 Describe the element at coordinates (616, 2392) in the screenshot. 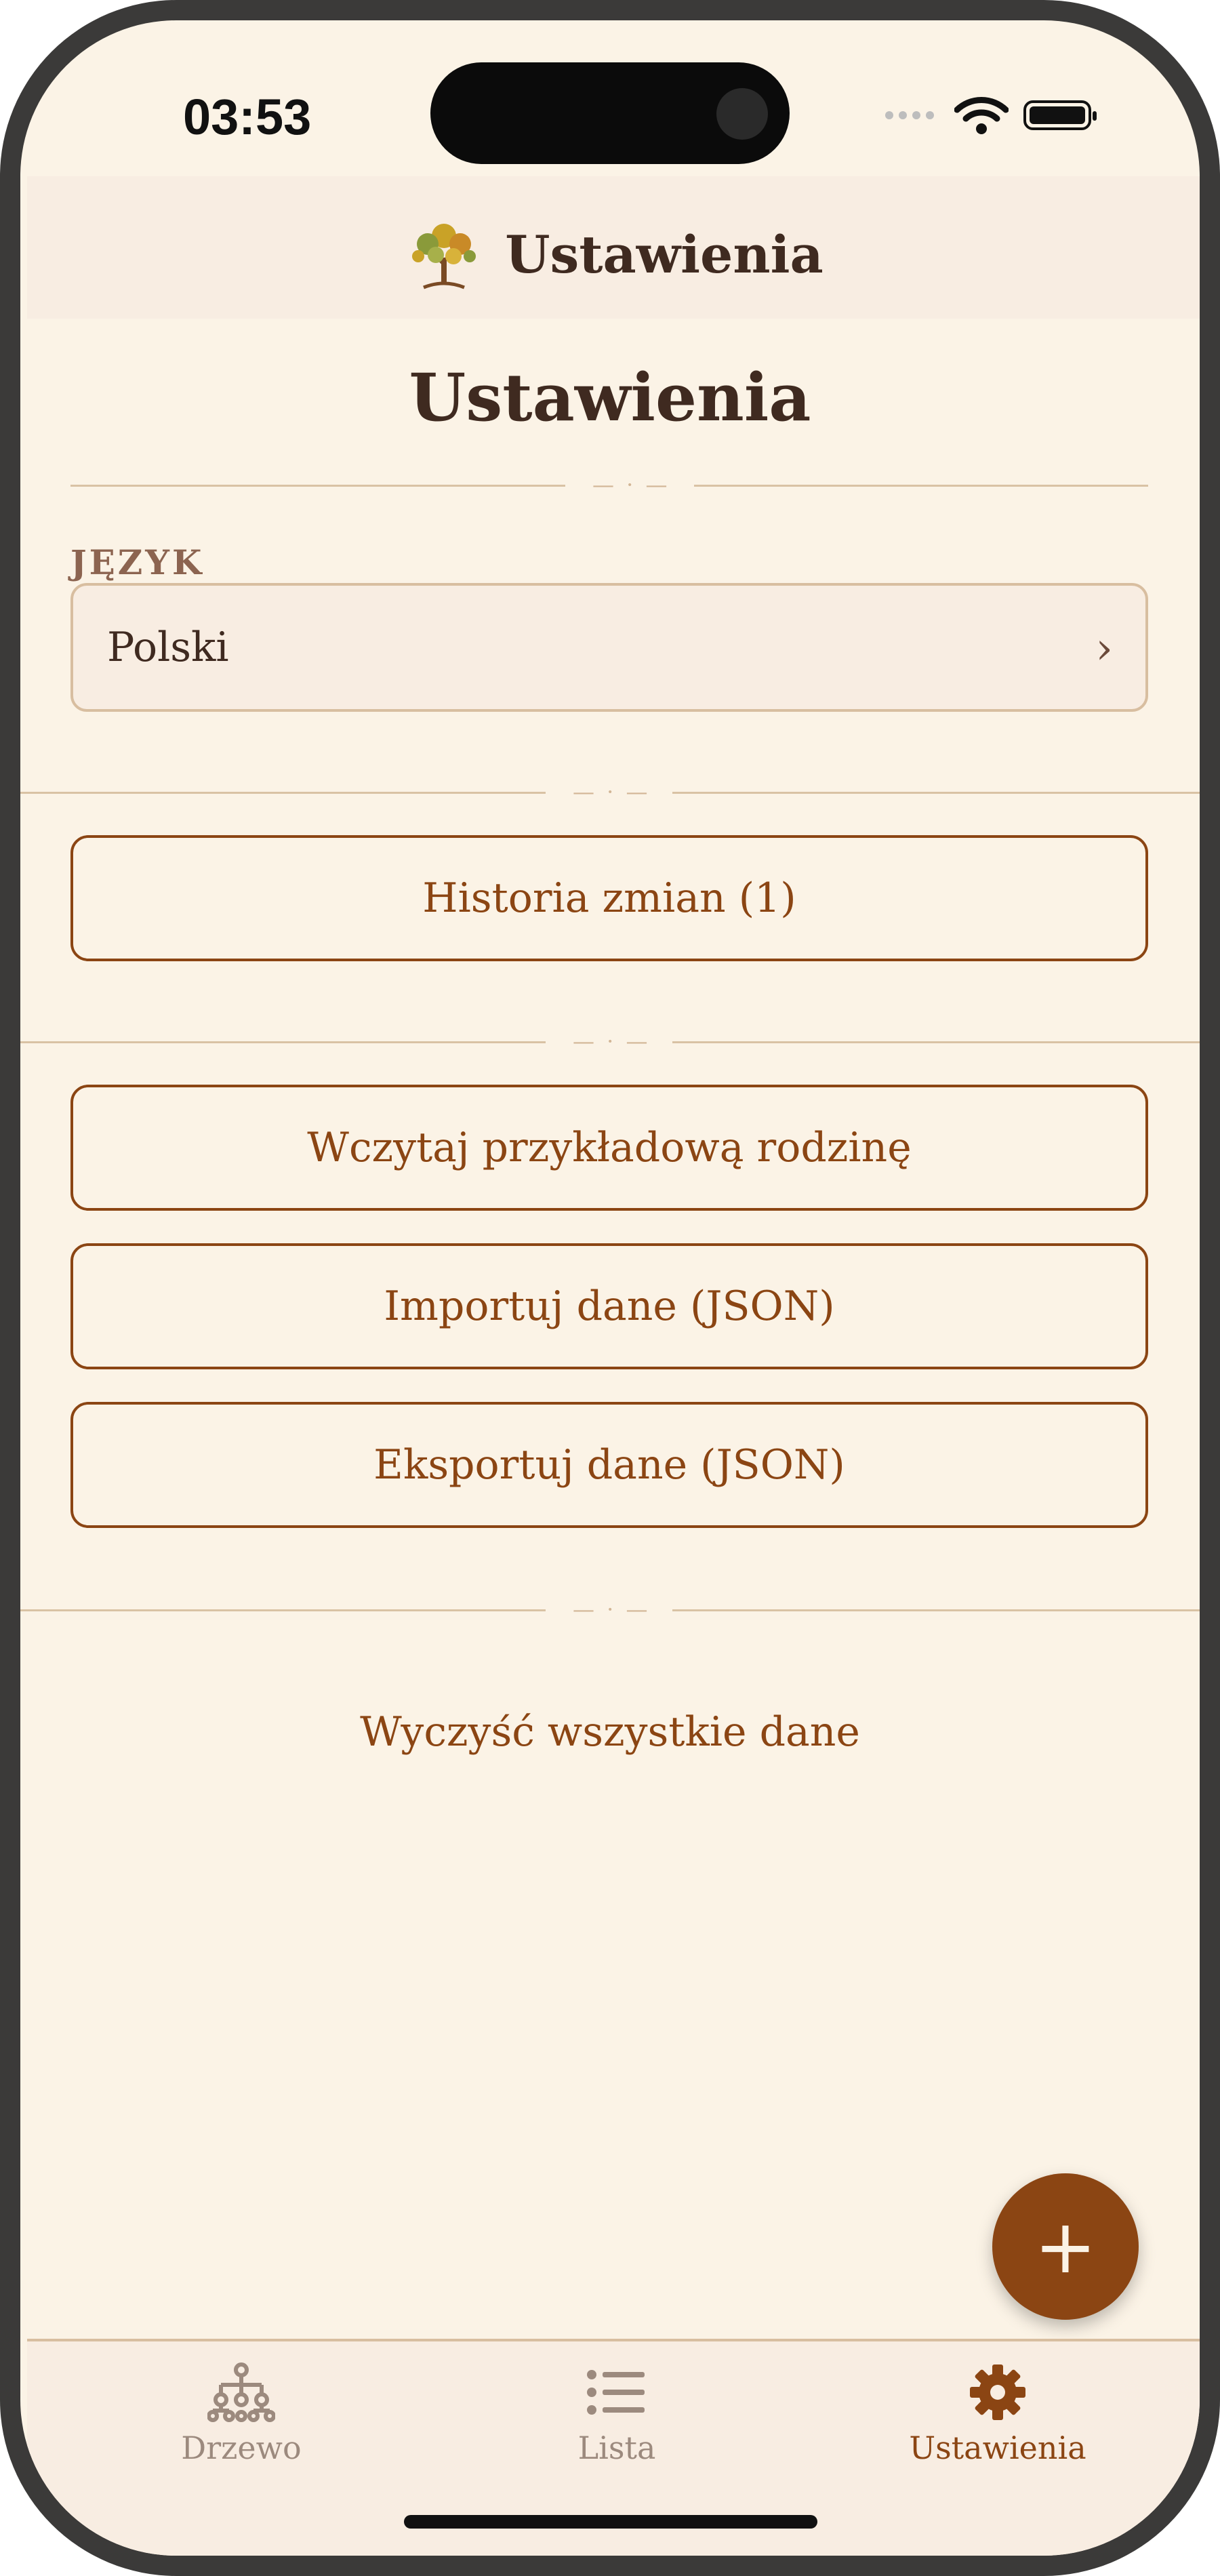

I see `list-icon` at that location.